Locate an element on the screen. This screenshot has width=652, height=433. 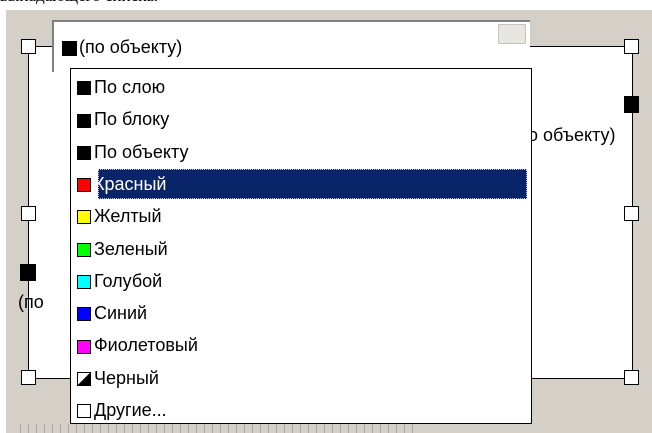
dropdown-item-label: Желтый is located at coordinates (128, 216).